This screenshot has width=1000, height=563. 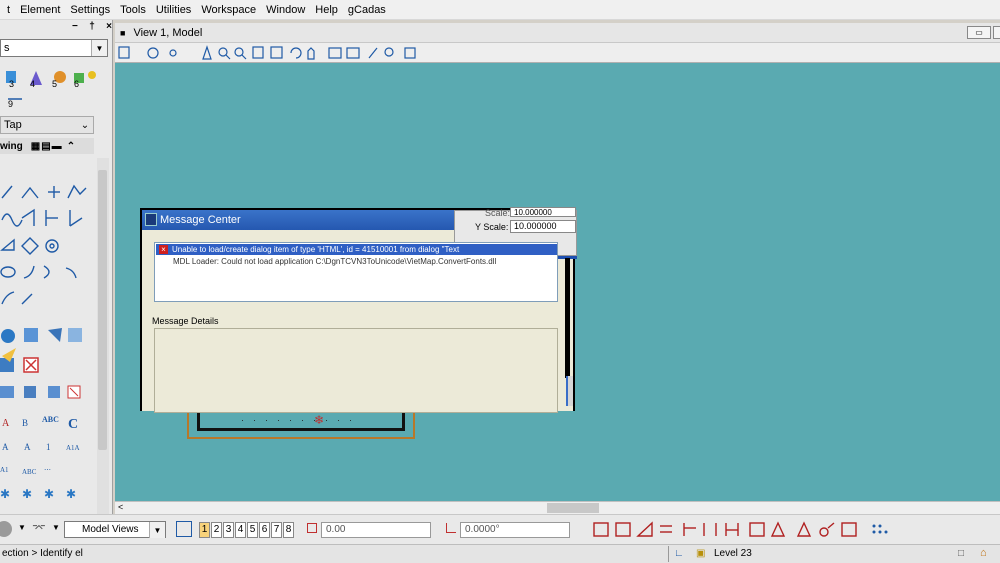 I want to click on dialog-title: Message Center, so click(x=200, y=220).